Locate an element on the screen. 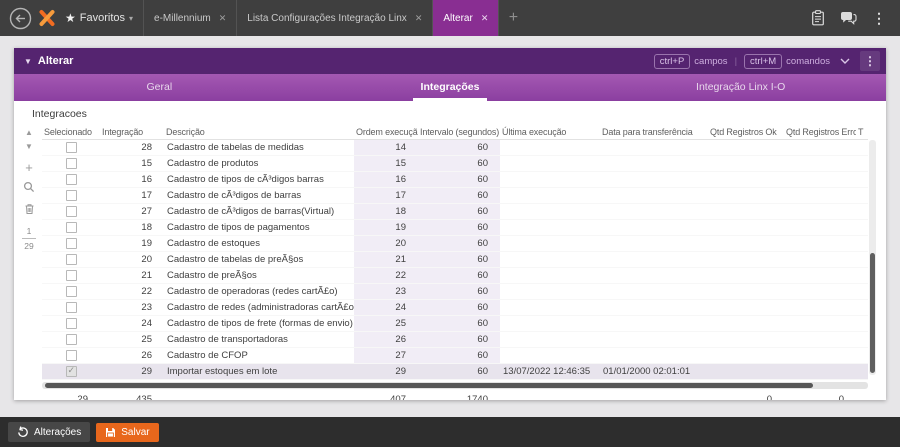 The image size is (900, 447). table-row: 26 Cadastro de CFOP 27 60 is located at coordinates (455, 356).